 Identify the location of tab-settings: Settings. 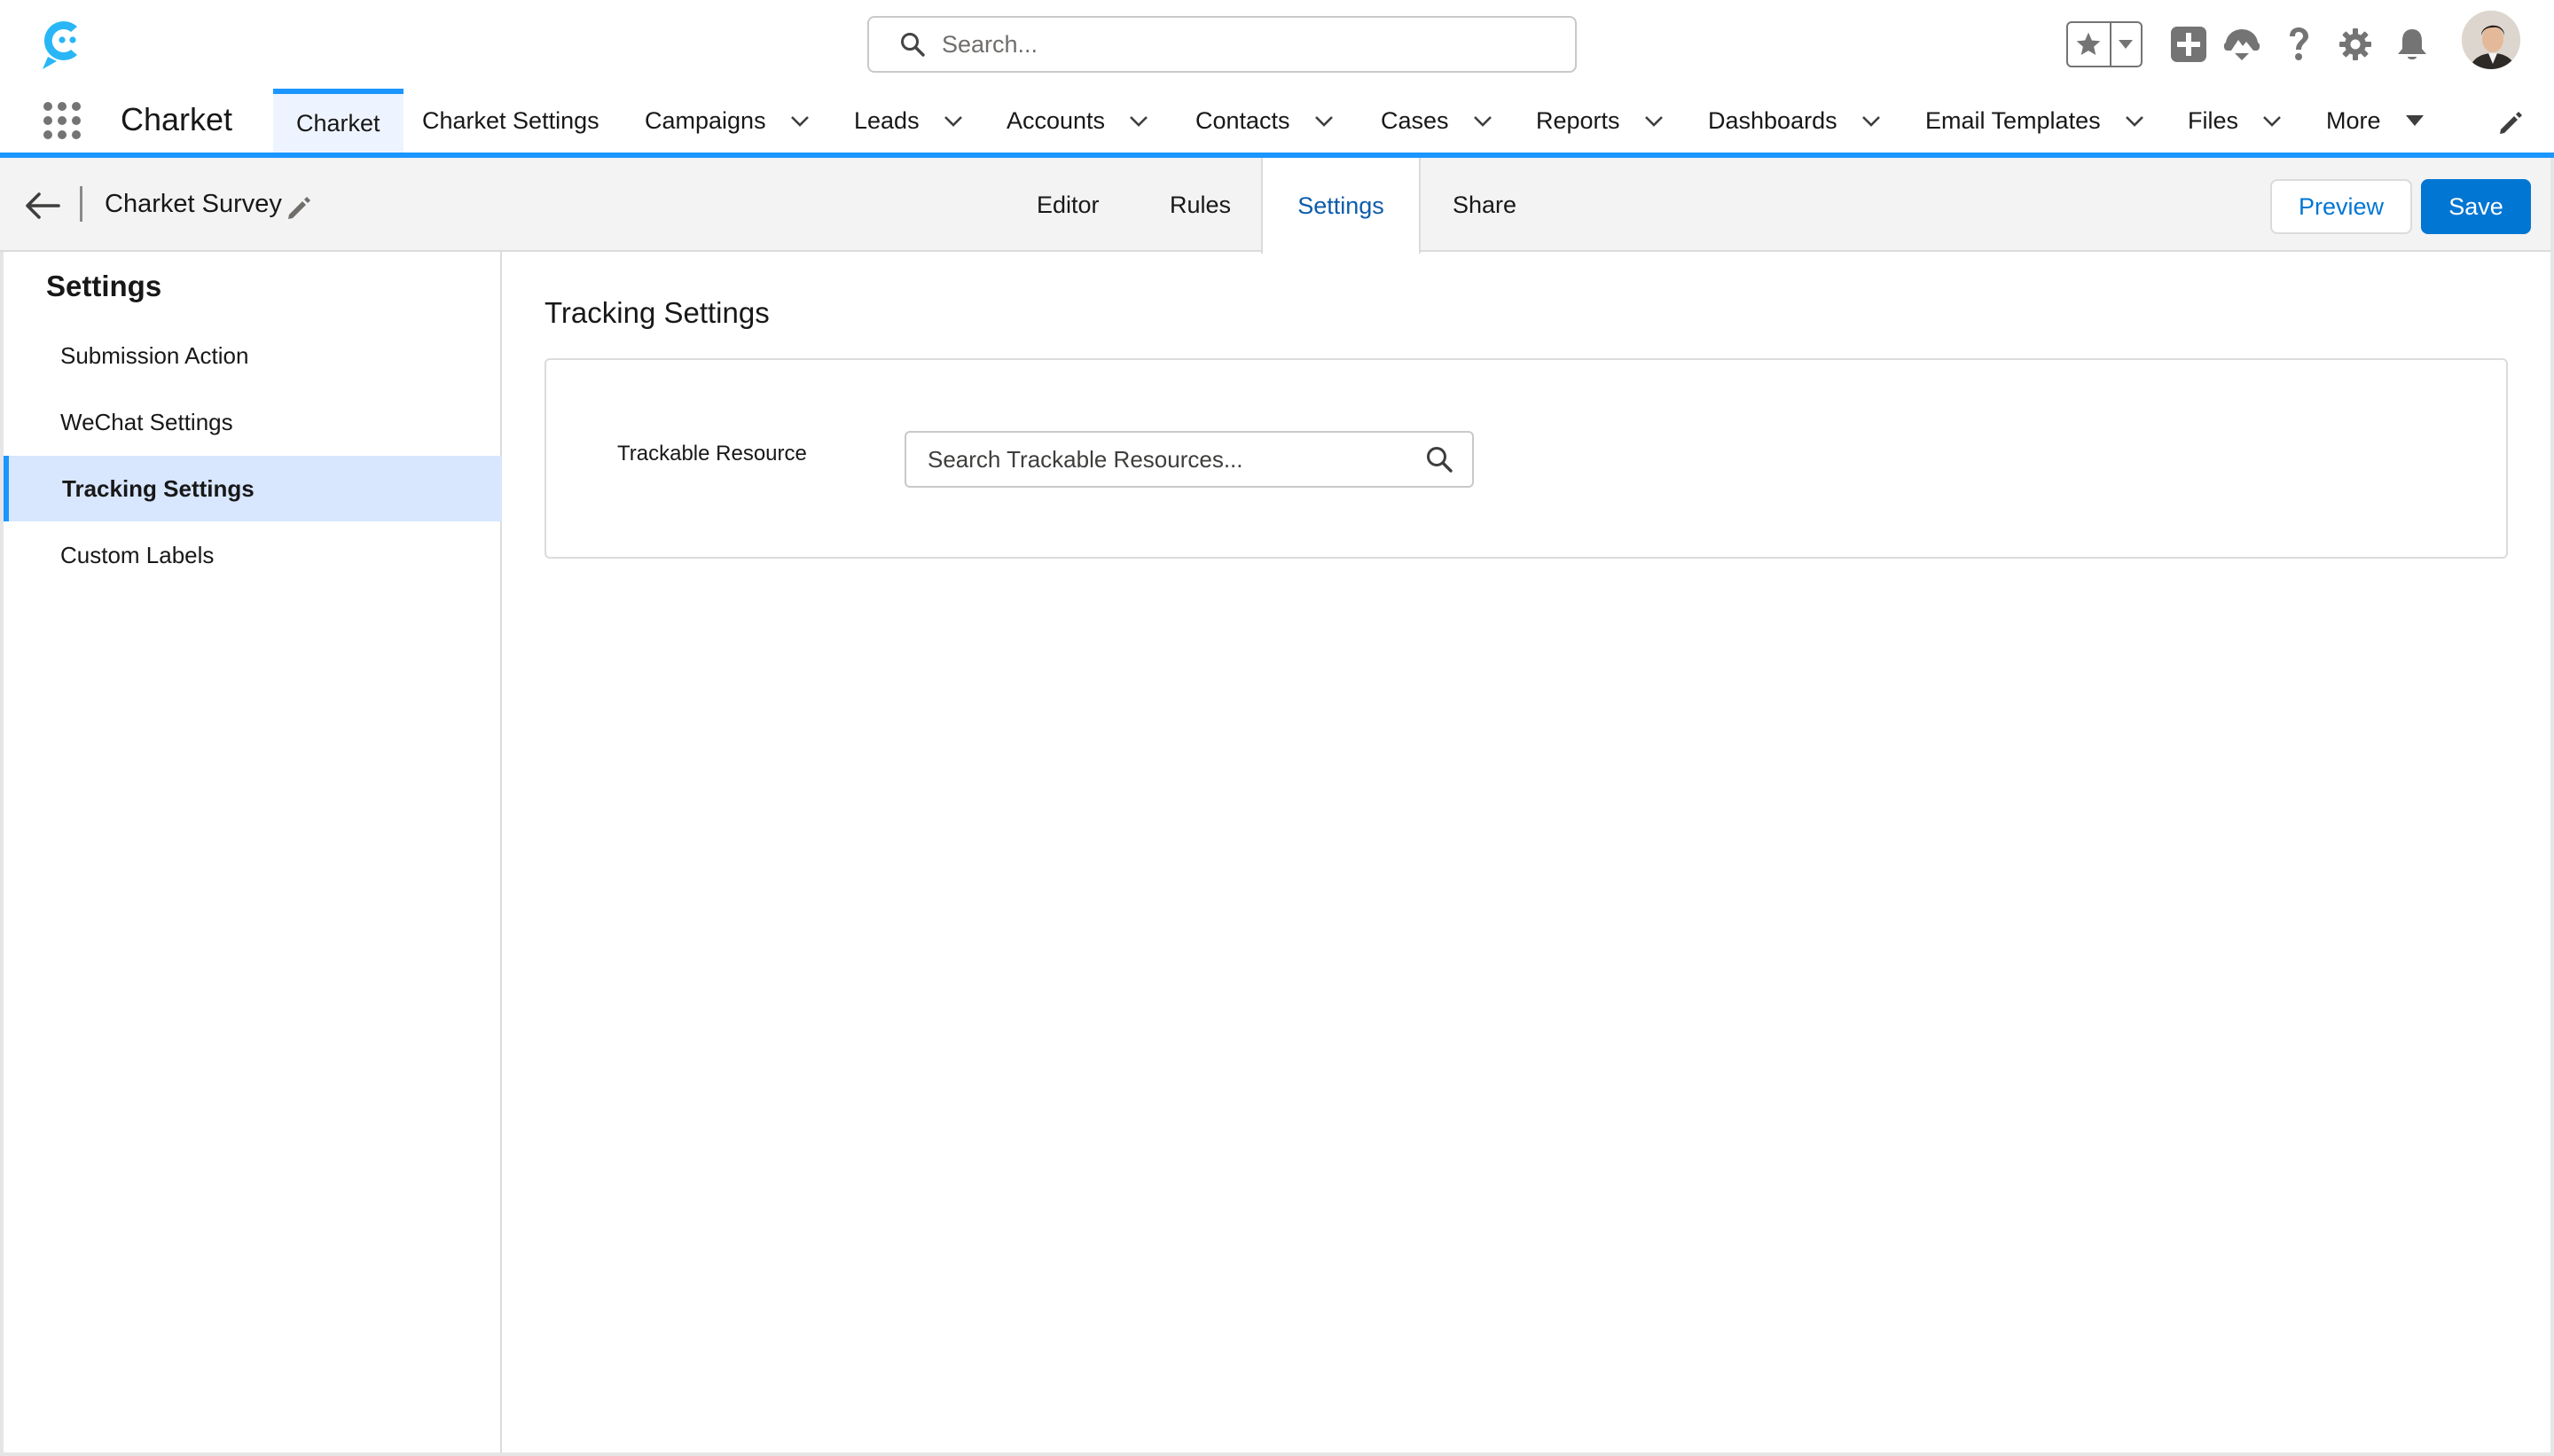
(1341, 206).